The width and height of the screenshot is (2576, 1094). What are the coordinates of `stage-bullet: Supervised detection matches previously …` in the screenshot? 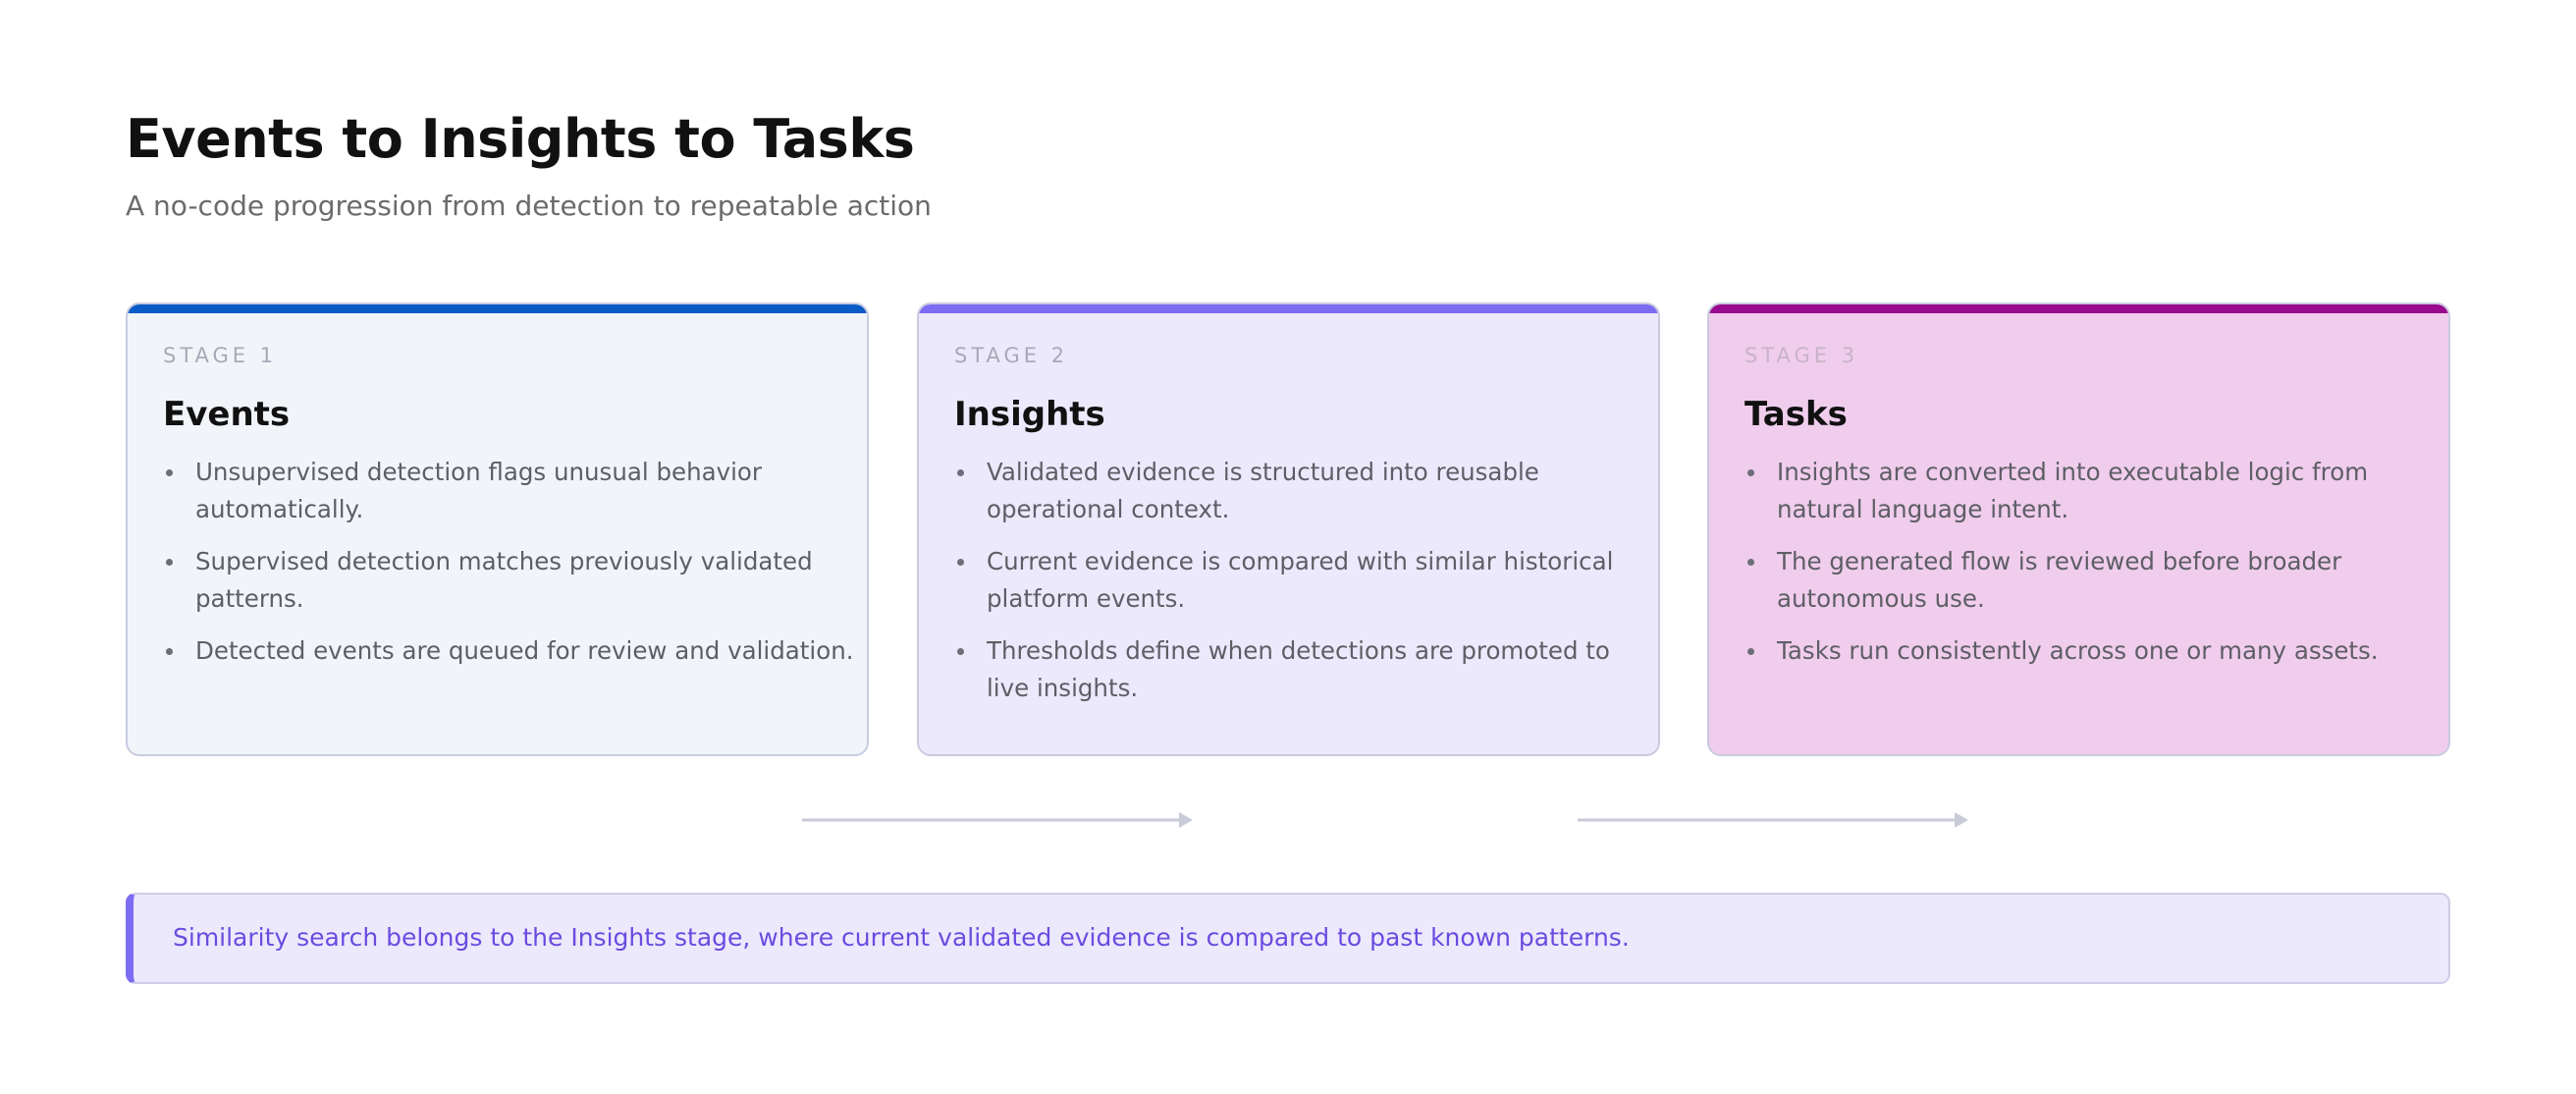 It's located at (514, 580).